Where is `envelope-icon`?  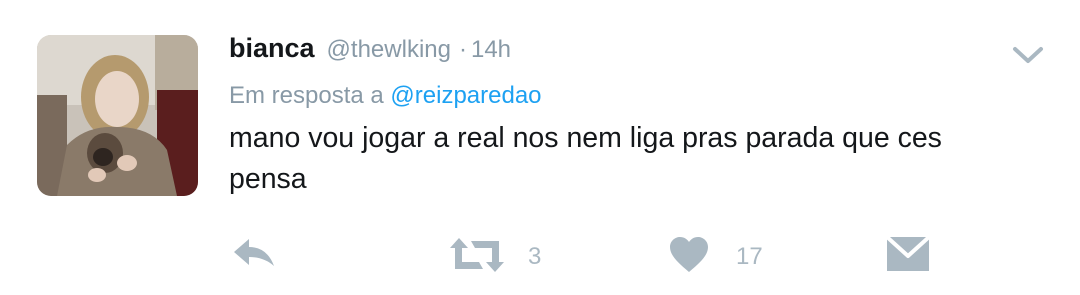
envelope-icon is located at coordinates (908, 253).